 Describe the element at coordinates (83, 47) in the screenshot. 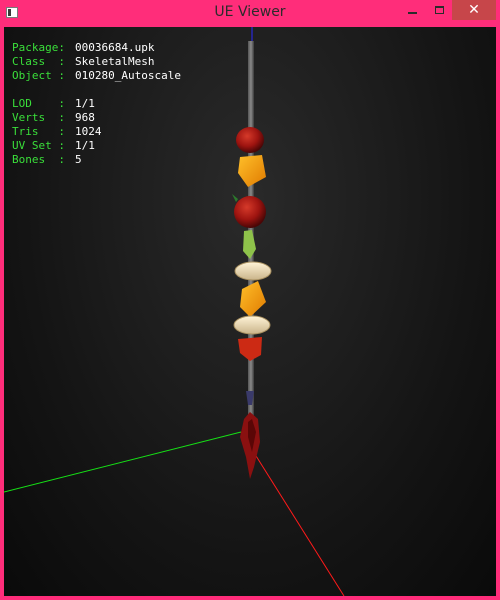

I see `info-package: Package: 00036684.upk` at that location.